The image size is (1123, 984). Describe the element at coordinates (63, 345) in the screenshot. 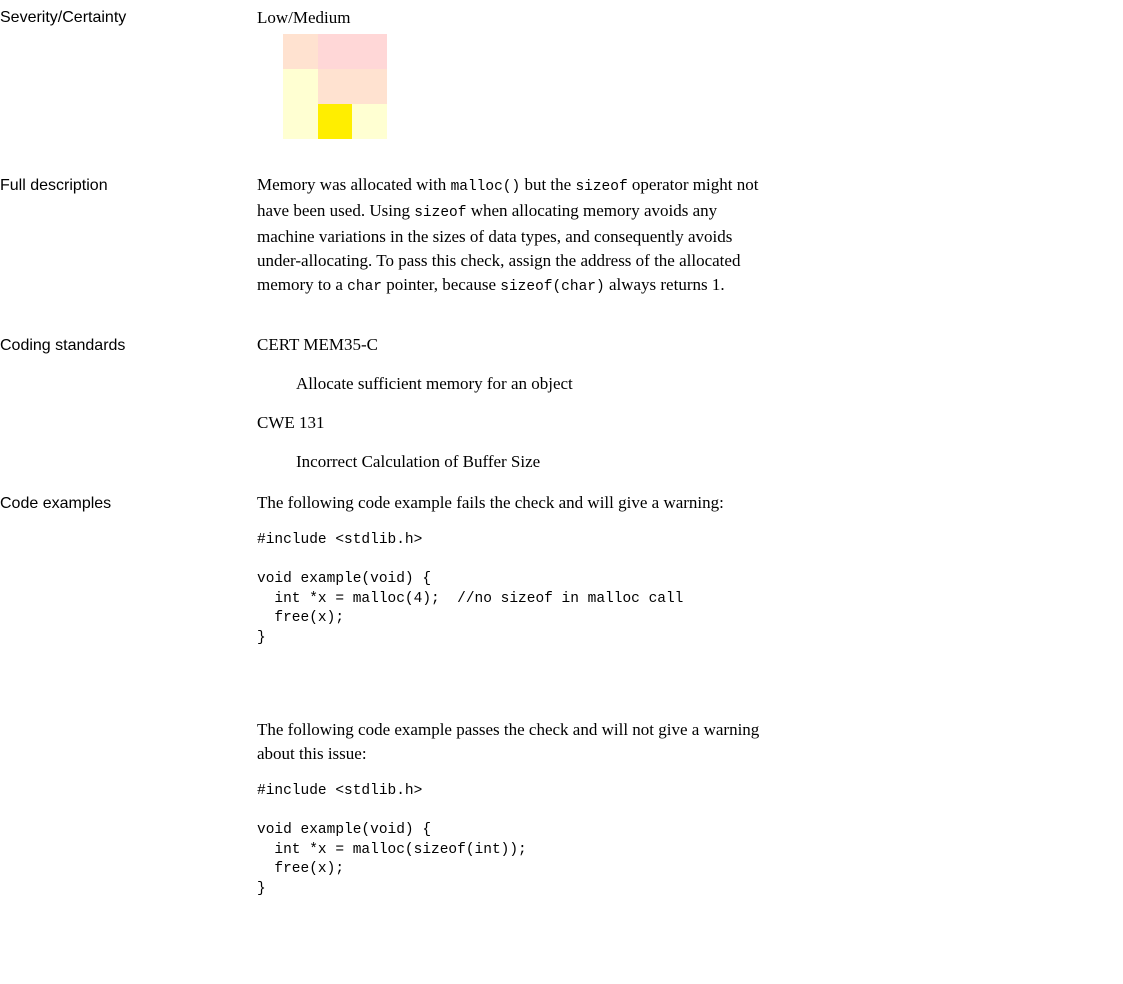

I see `coding-standards-label: Coding standards` at that location.